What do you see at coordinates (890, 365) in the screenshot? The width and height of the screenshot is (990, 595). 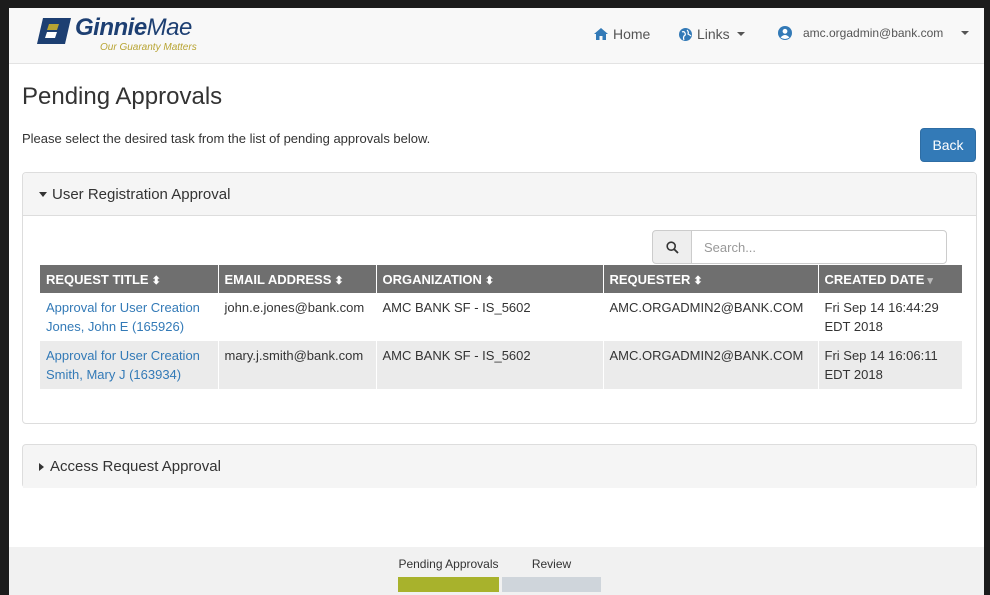 I see `created-date-cell: Fri Sep 14 16:06:11 EDT 2018` at bounding box center [890, 365].